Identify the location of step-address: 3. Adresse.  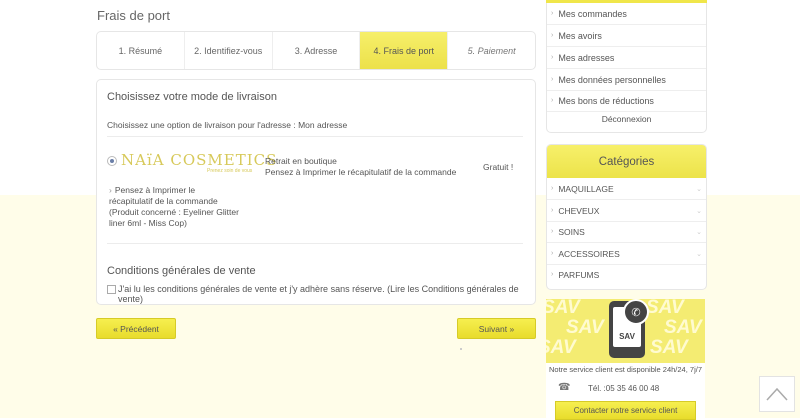
(317, 50).